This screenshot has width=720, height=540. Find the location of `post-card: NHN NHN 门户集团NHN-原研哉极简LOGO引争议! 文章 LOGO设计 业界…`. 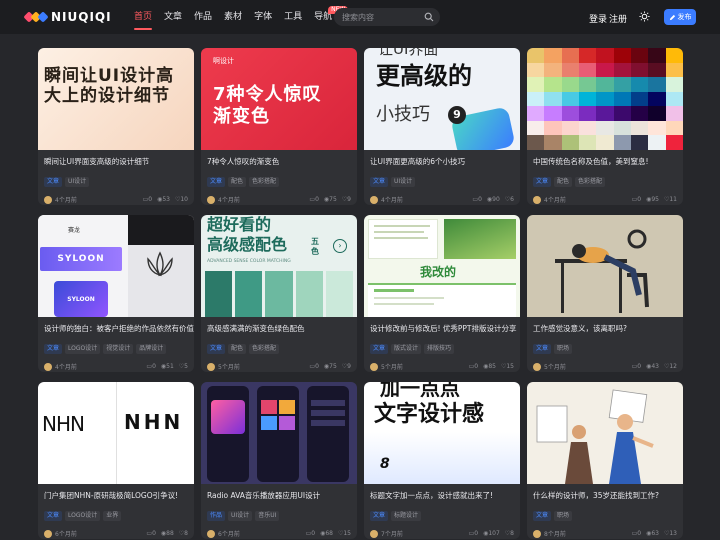

post-card: NHN NHN 门户集团NHN-原研哉极简LOGO引争议! 文章 LOGO设计 业界… is located at coordinates (116, 460).